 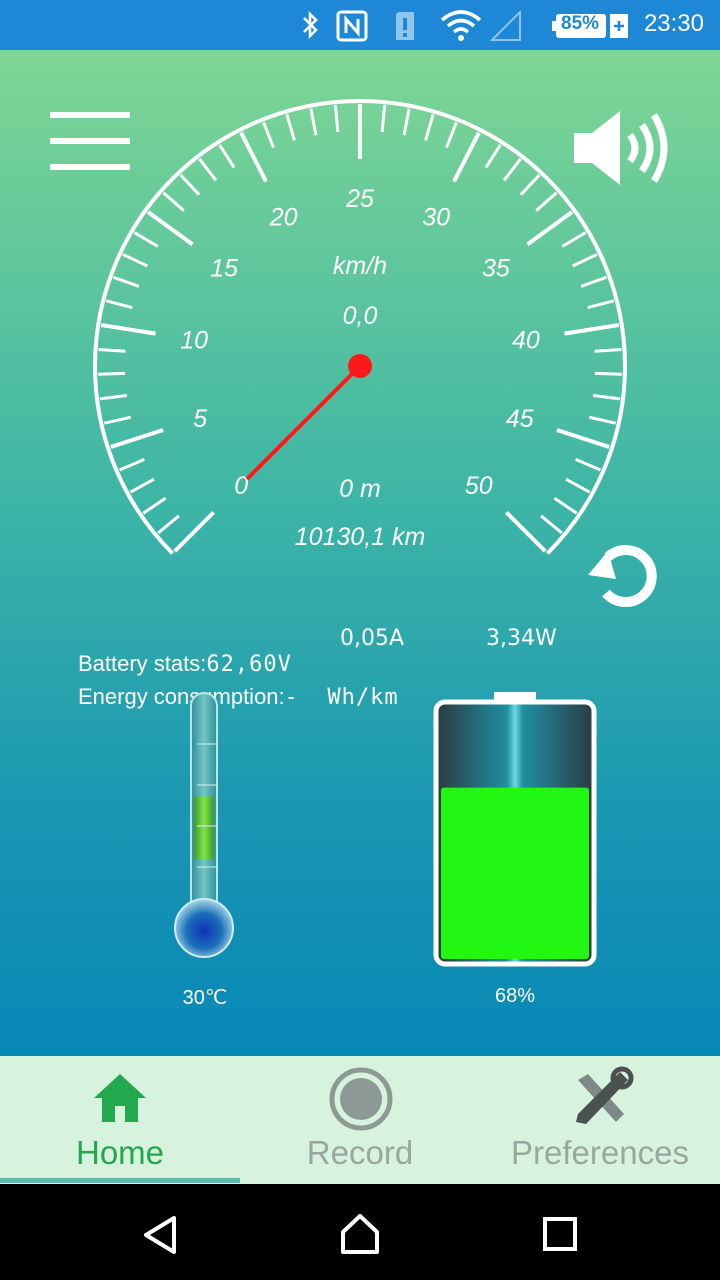 I want to click on tab-record-label: Record, so click(x=360, y=1152).